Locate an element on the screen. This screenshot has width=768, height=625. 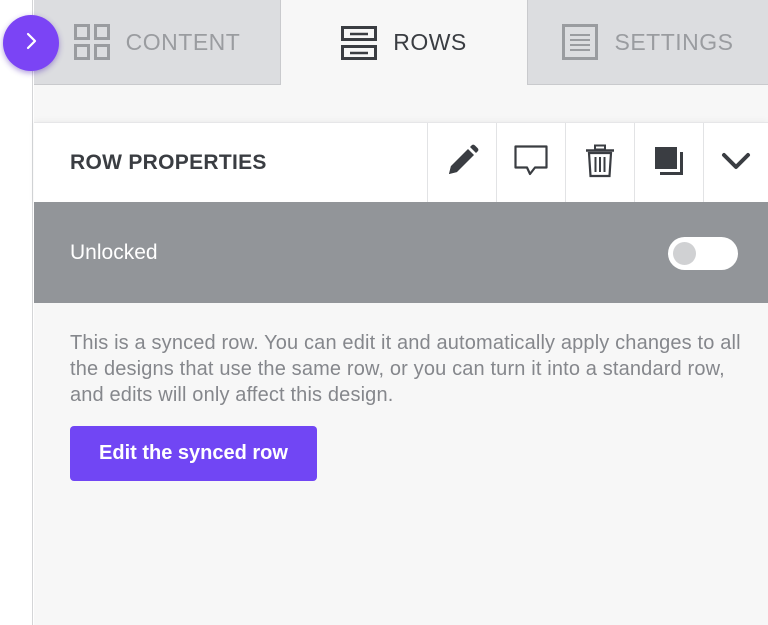
trash-icon is located at coordinates (600, 163).